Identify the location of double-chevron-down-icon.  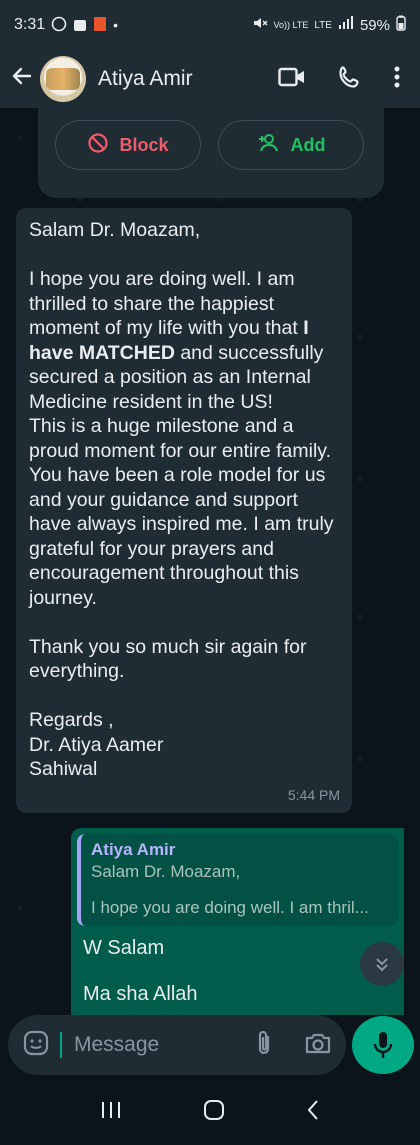
(382, 965).